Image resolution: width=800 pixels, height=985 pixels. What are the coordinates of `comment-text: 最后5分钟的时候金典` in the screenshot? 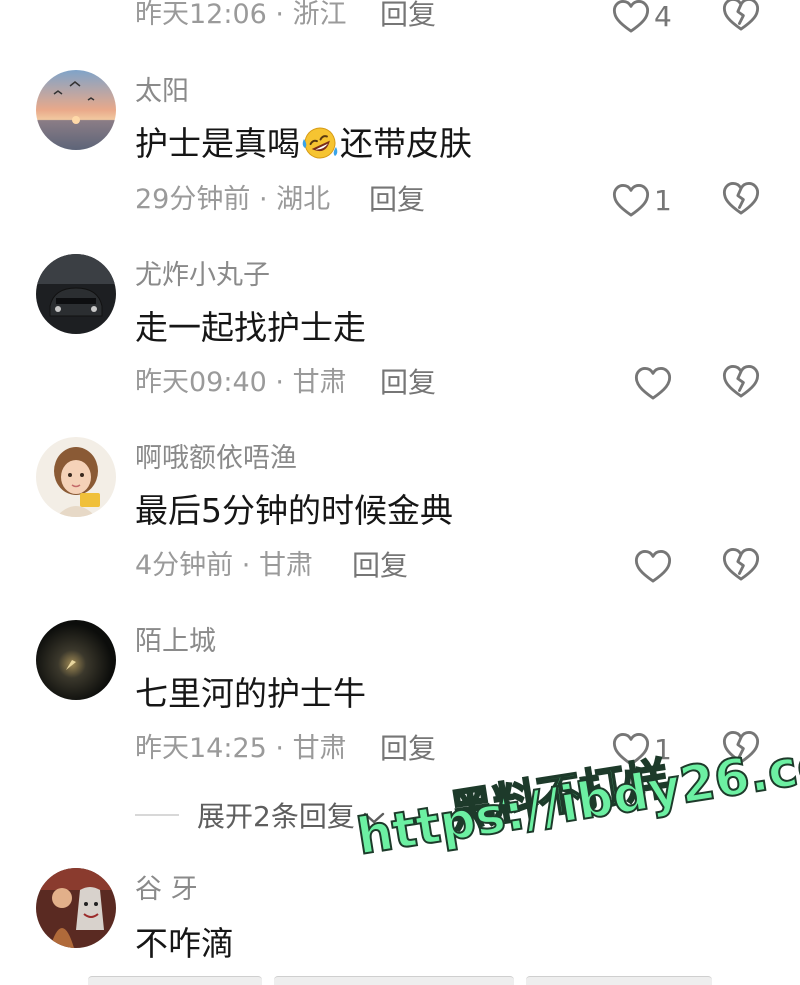 It's located at (294, 510).